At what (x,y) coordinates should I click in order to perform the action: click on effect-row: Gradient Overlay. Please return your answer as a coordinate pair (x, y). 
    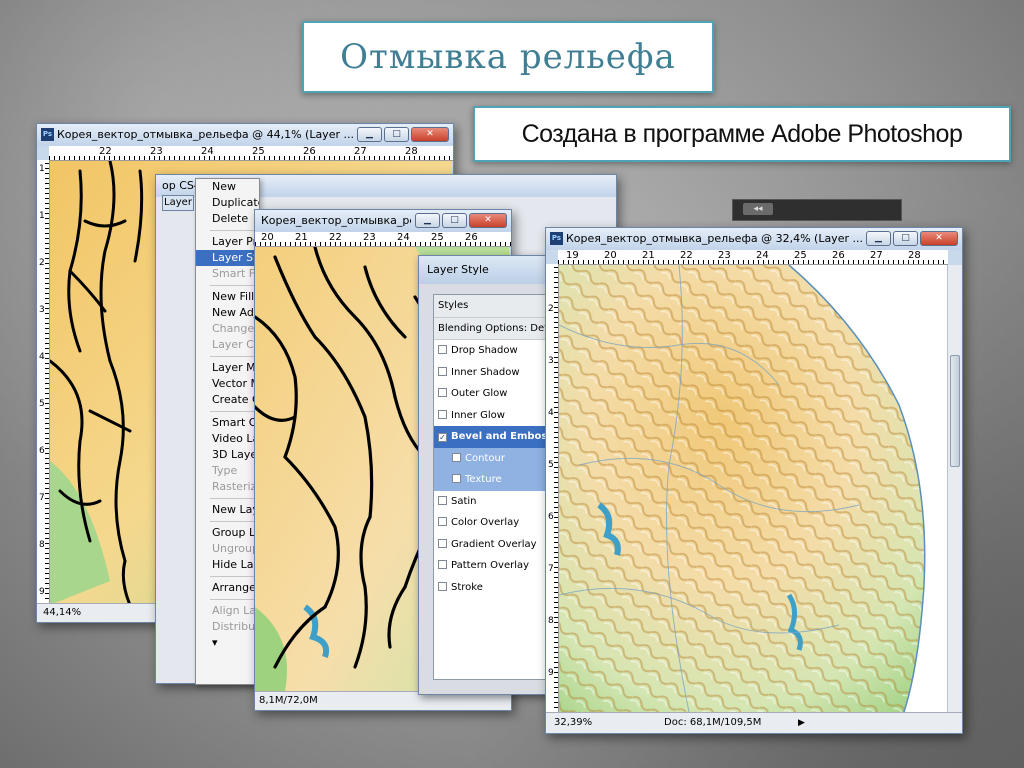
    Looking at the image, I should click on (490, 545).